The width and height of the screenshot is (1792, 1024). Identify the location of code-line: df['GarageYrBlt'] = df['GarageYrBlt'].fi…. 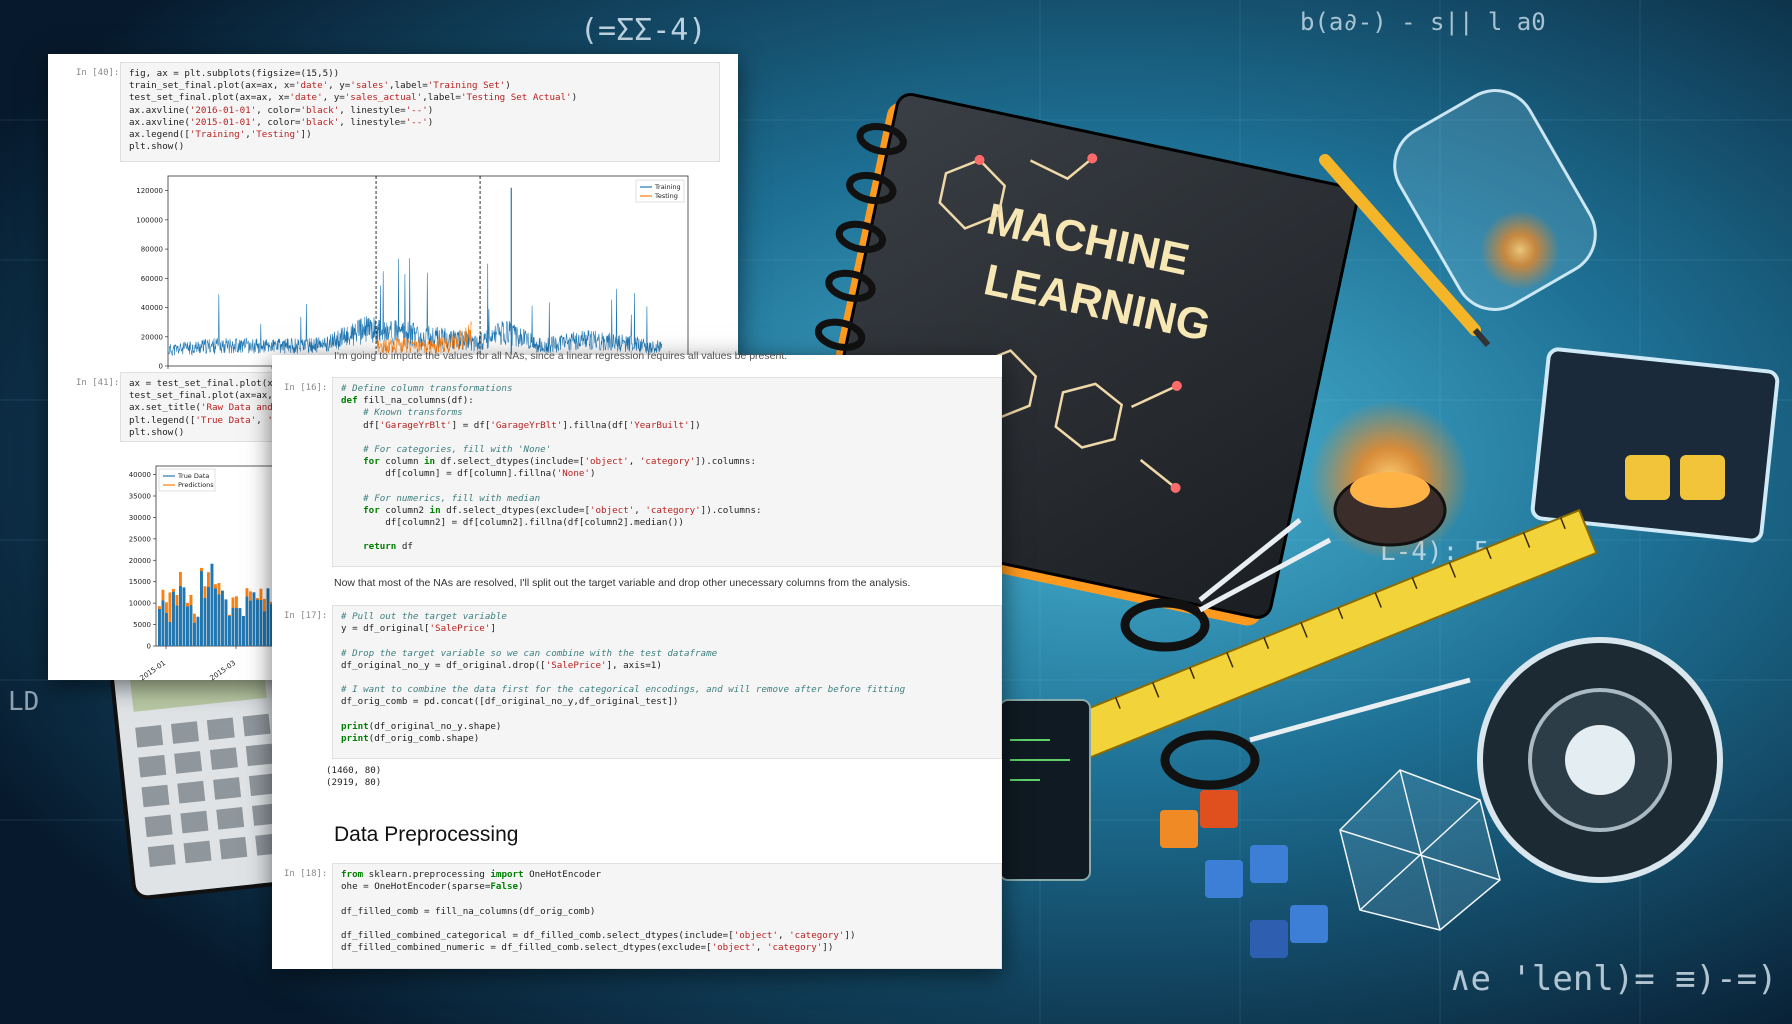
(521, 425).